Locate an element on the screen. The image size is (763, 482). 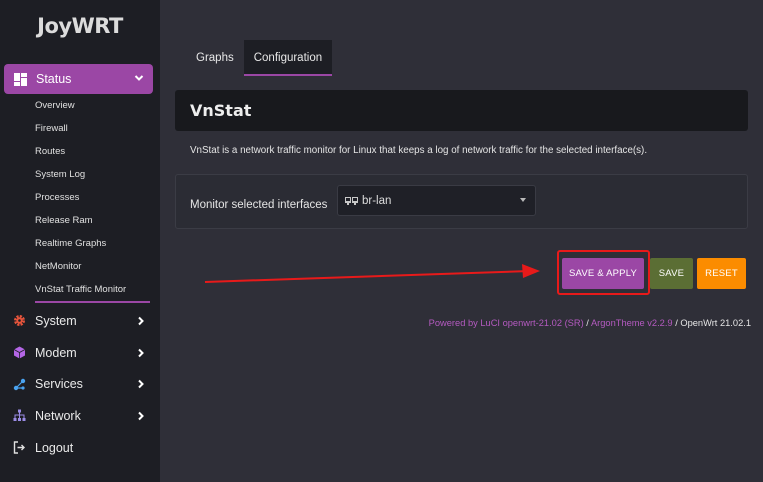
dashboard-icon is located at coordinates (20, 79).